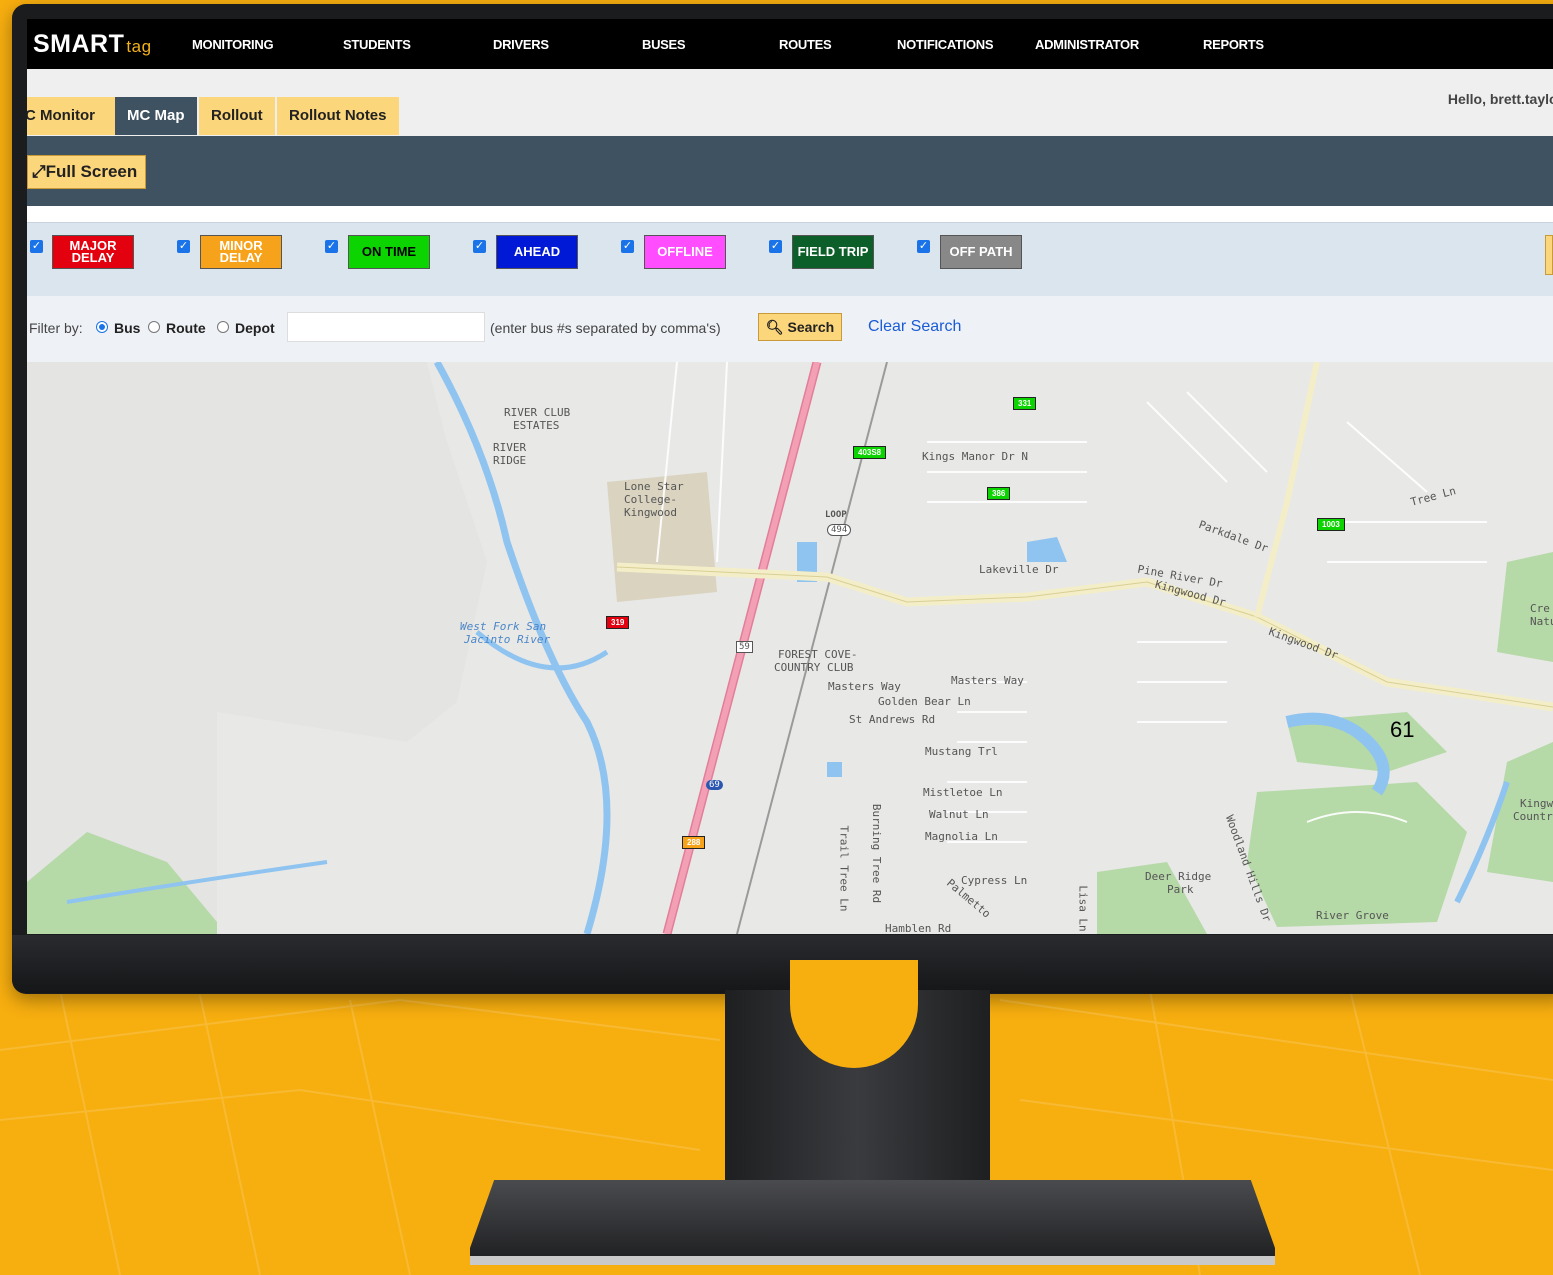  I want to click on map-label: Cypress Ln, so click(994, 880).